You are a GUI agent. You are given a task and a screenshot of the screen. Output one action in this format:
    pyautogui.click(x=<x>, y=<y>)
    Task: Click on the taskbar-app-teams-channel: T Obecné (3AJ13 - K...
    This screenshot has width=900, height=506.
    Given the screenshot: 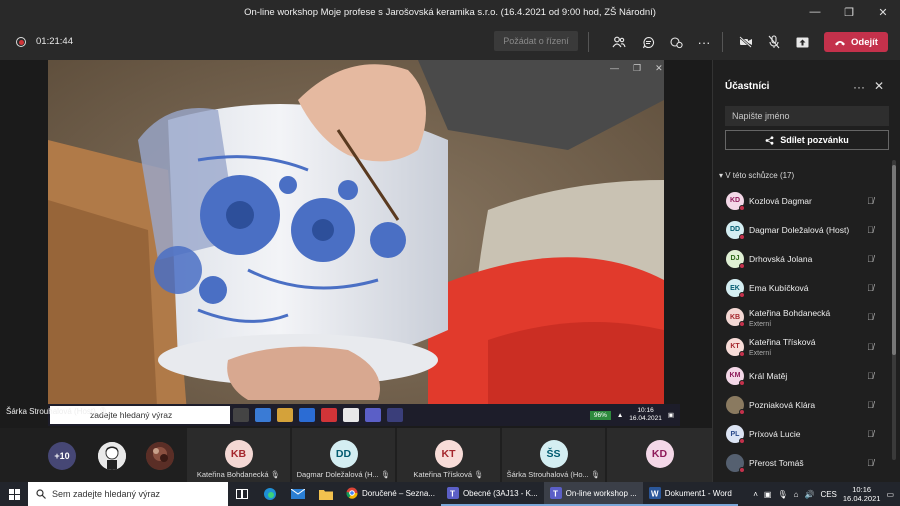 What is the action you would take?
    pyautogui.click(x=492, y=494)
    